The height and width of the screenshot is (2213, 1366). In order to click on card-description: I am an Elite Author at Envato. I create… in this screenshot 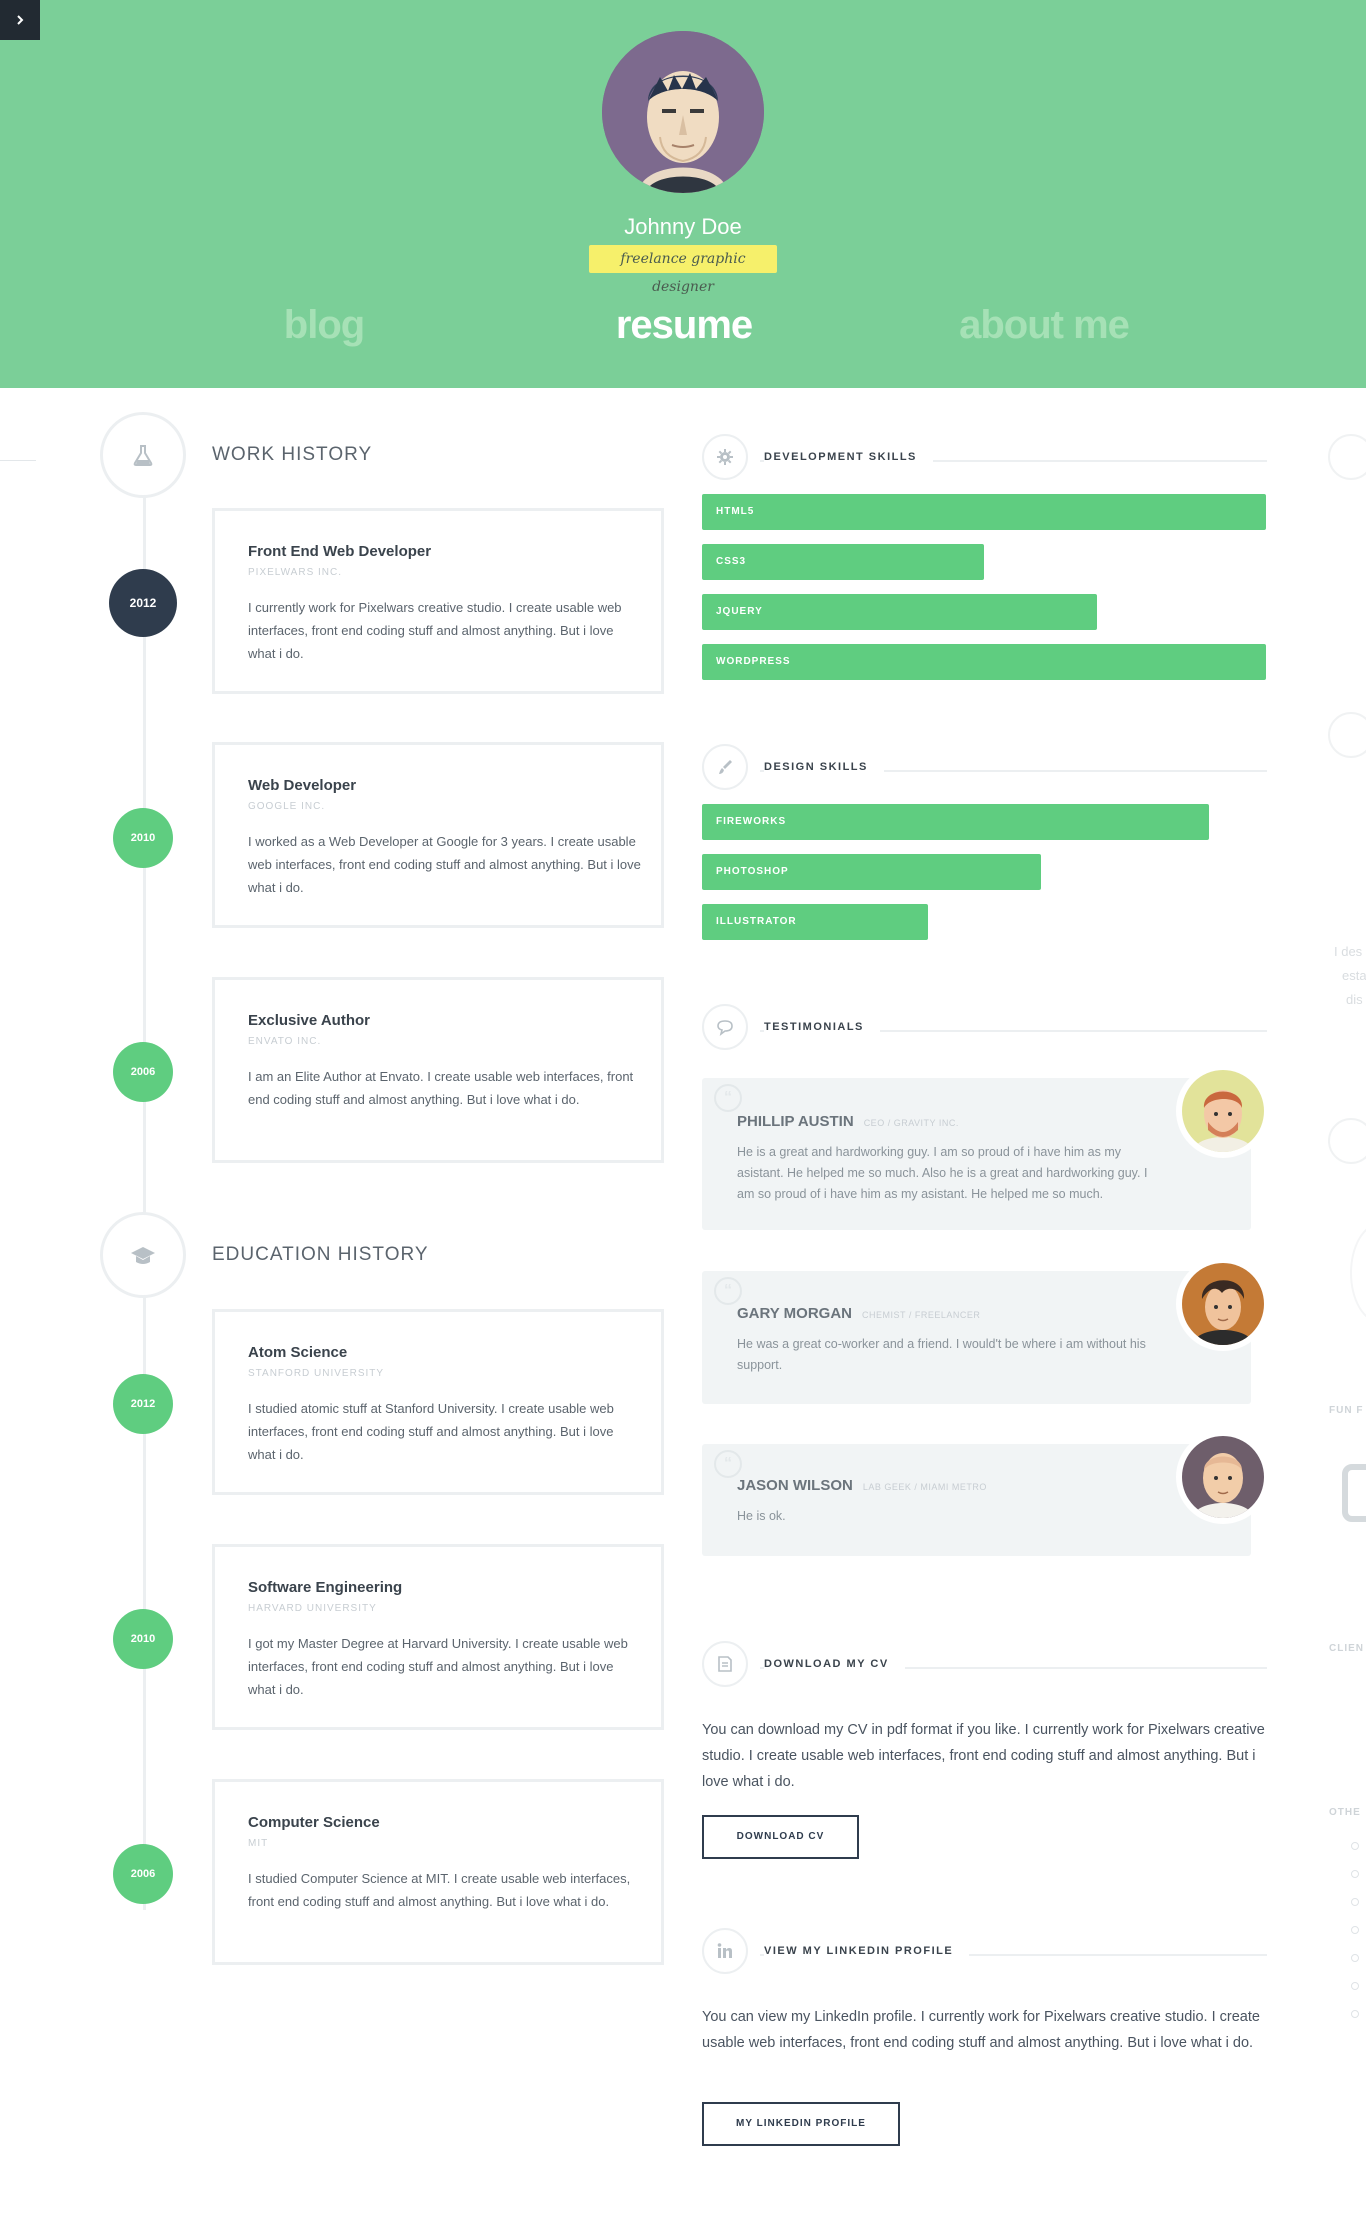, I will do `click(441, 1088)`.